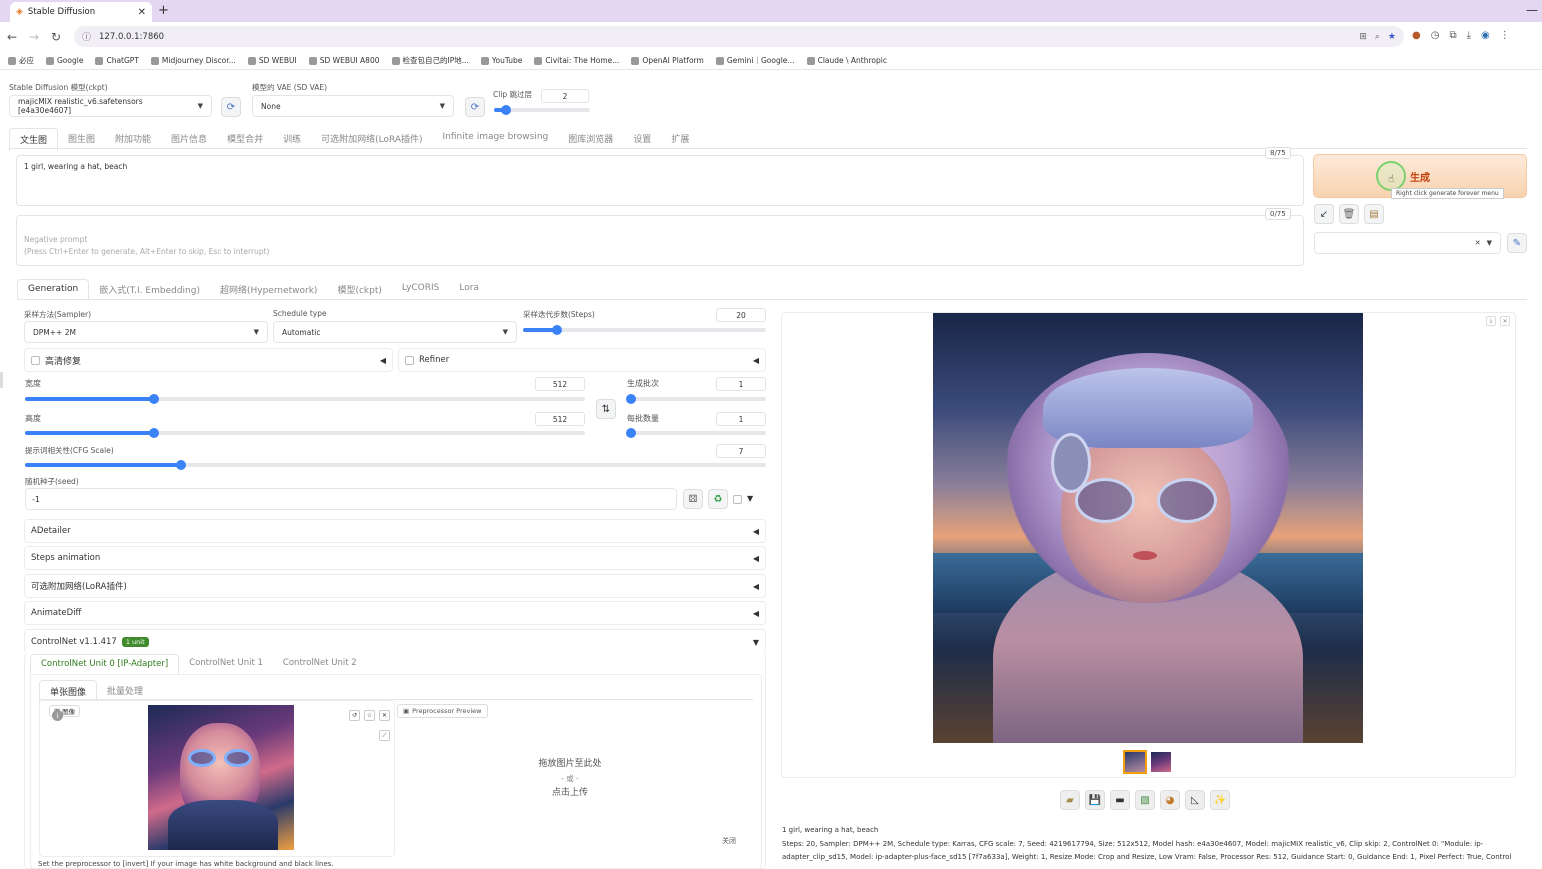  What do you see at coordinates (1374, 214) in the screenshot?
I see `styles-button: ▤` at bounding box center [1374, 214].